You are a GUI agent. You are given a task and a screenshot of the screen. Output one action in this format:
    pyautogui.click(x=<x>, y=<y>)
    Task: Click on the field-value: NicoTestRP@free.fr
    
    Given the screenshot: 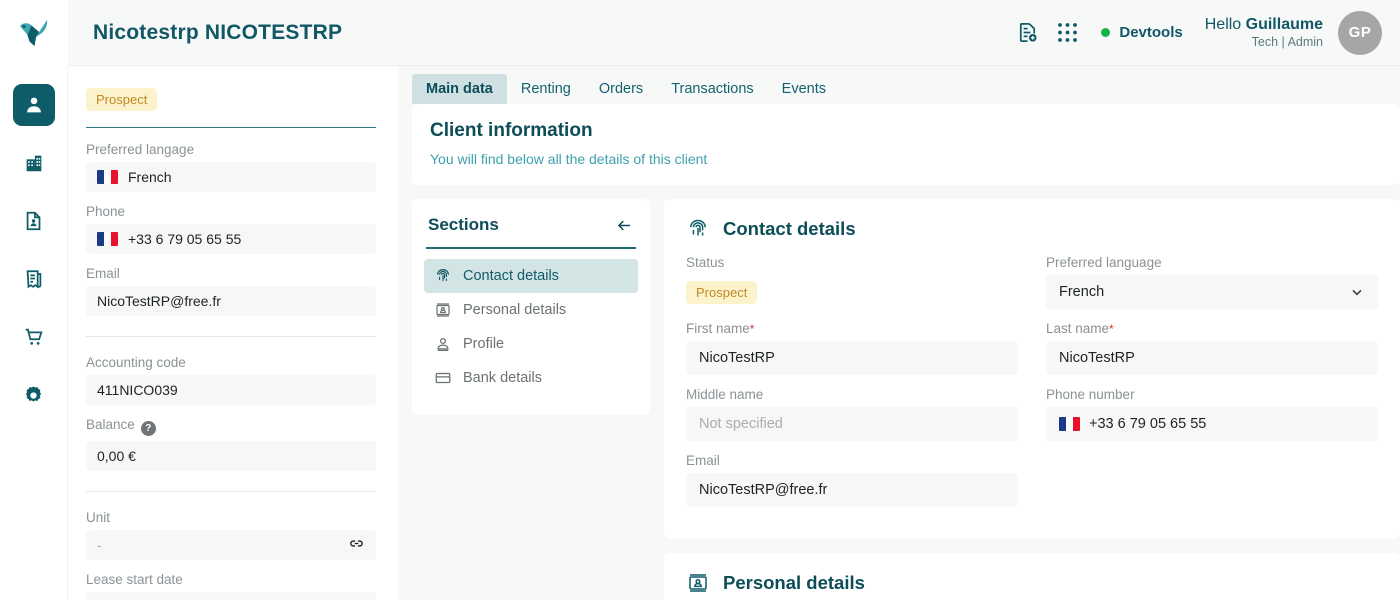 What is the action you would take?
    pyautogui.click(x=763, y=490)
    